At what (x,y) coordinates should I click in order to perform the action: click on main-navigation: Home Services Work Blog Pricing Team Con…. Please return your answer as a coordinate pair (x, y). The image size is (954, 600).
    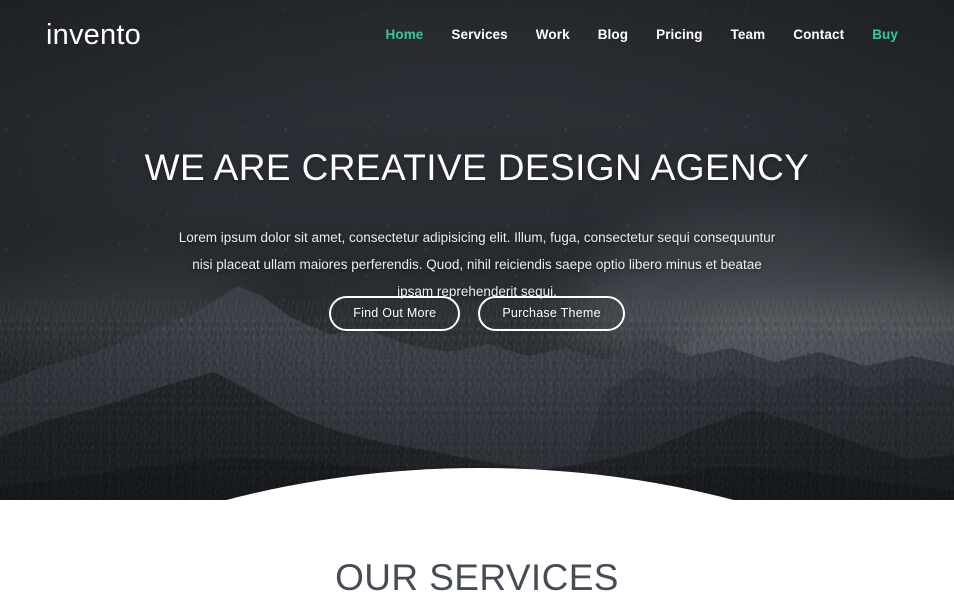
    Looking at the image, I should click on (642, 35).